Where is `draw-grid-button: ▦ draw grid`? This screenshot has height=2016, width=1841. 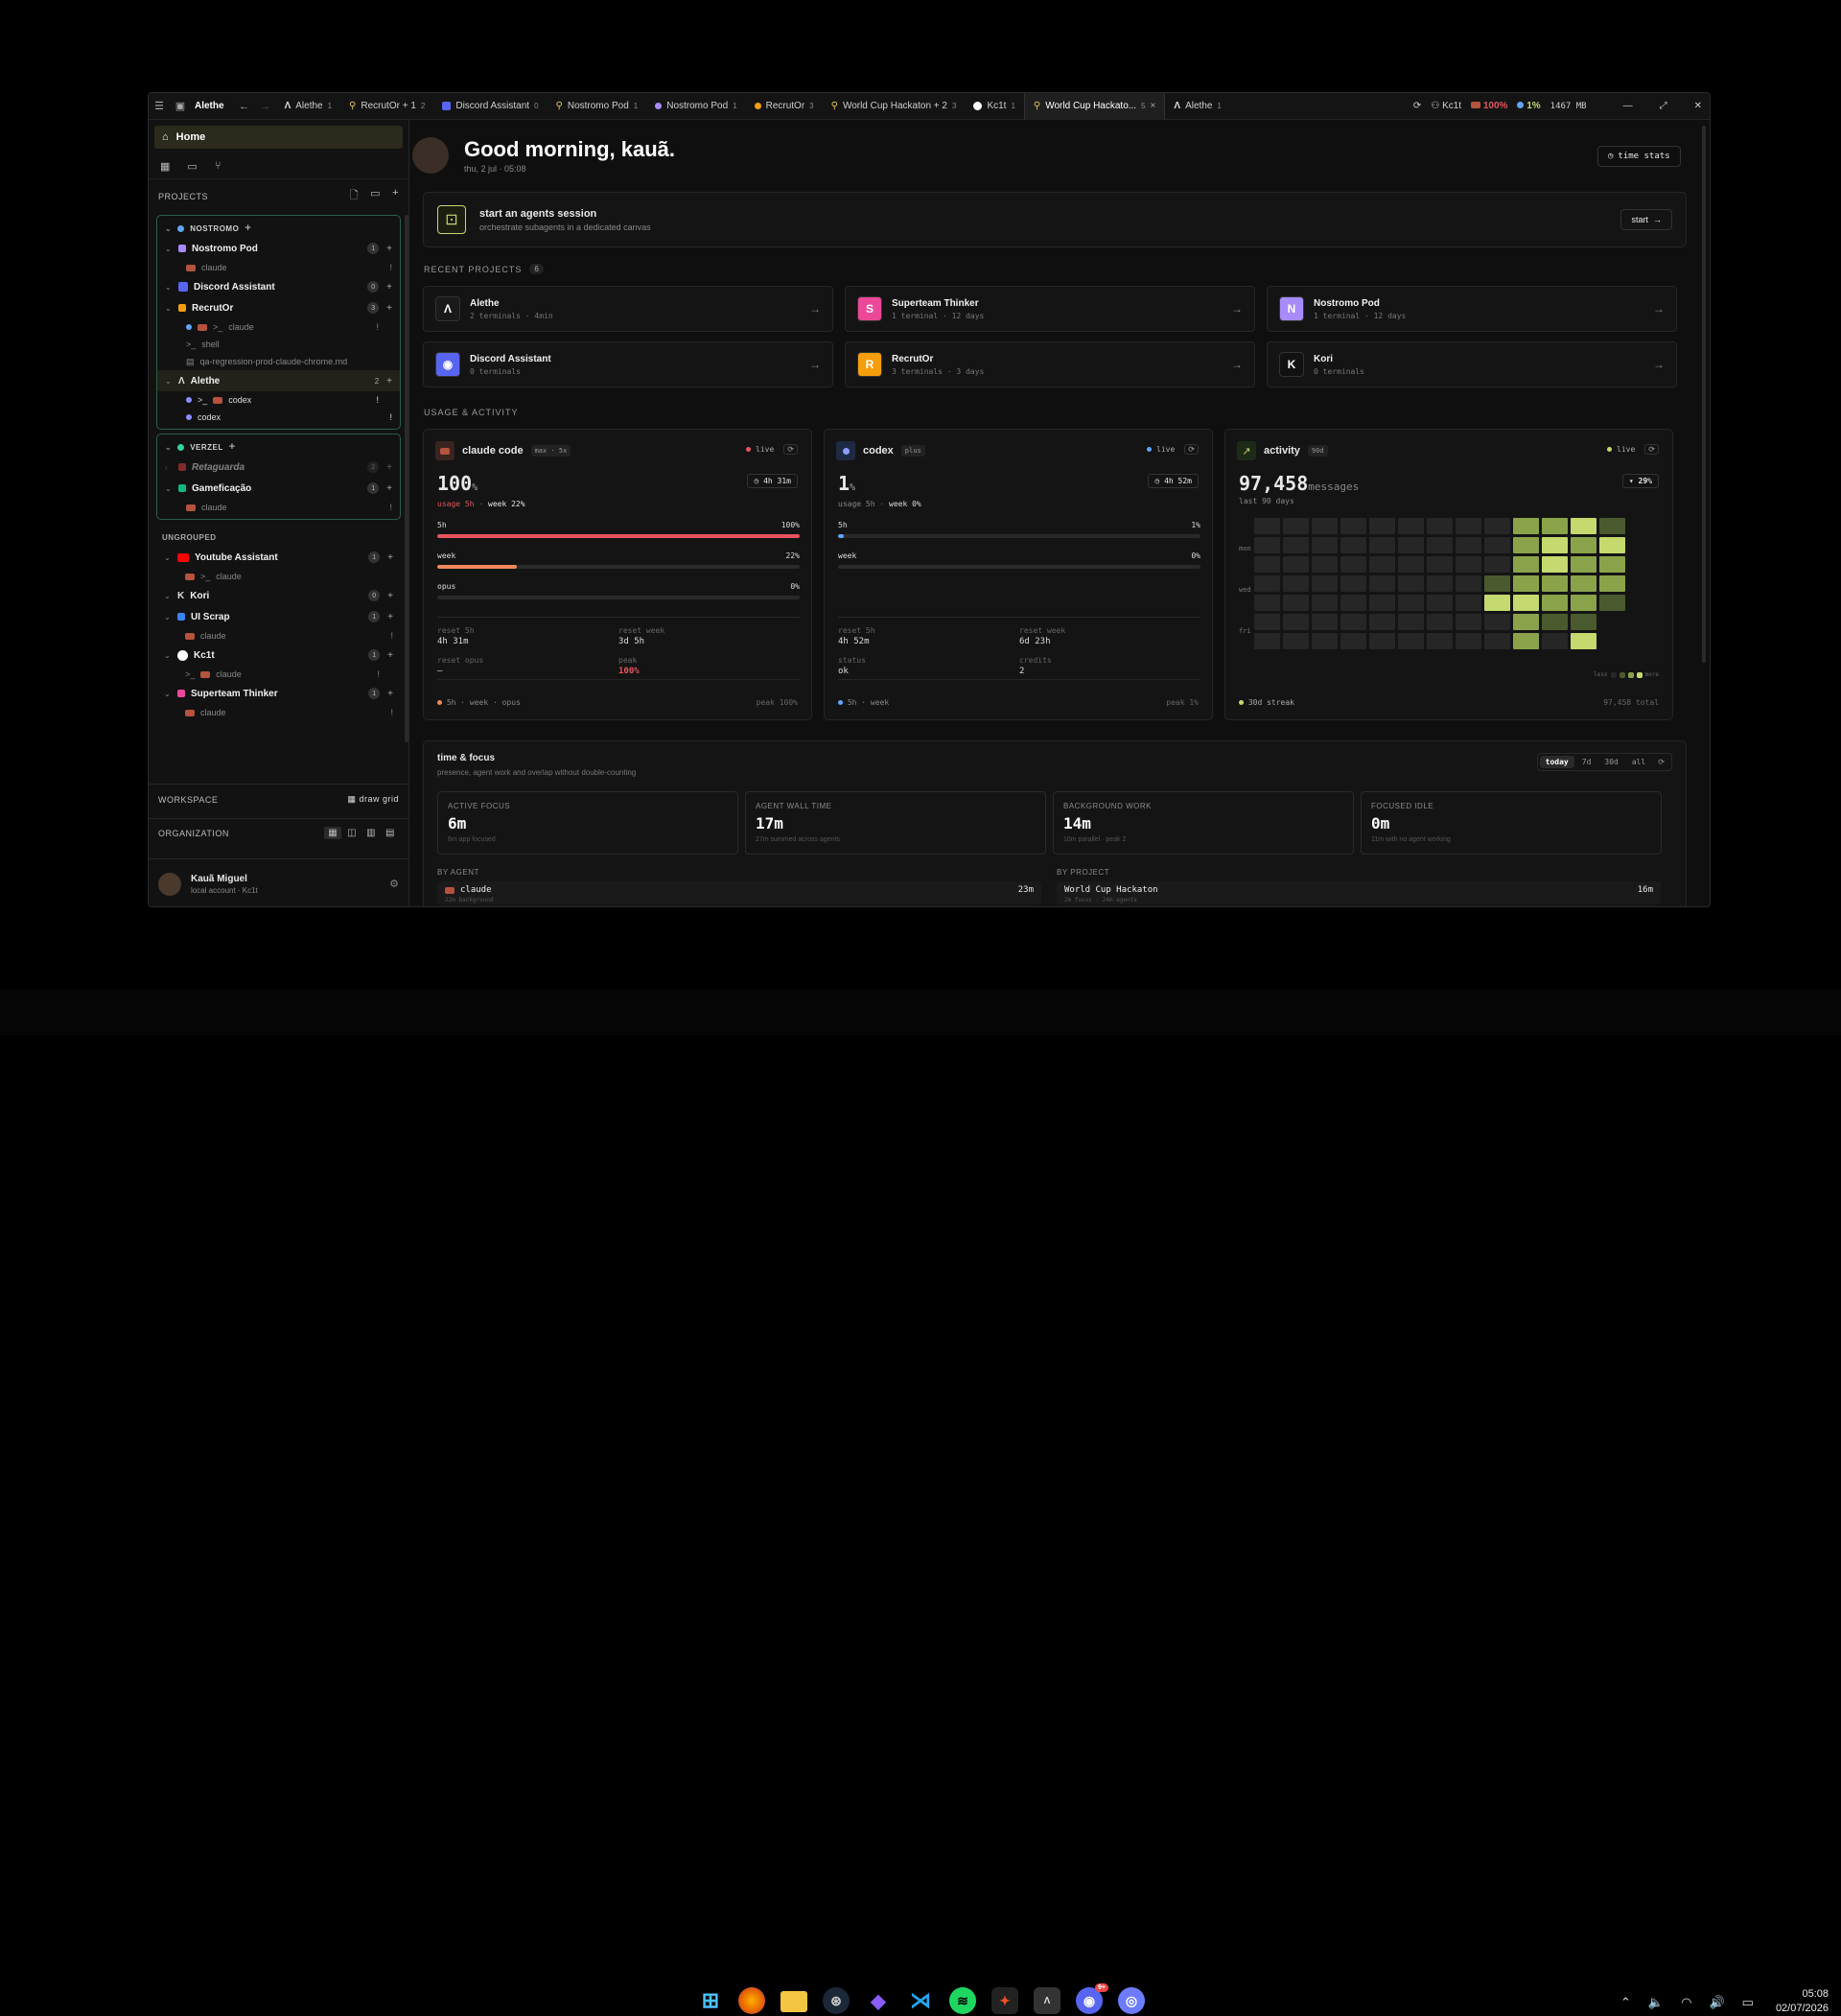 draw-grid-button: ▦ draw grid is located at coordinates (373, 799).